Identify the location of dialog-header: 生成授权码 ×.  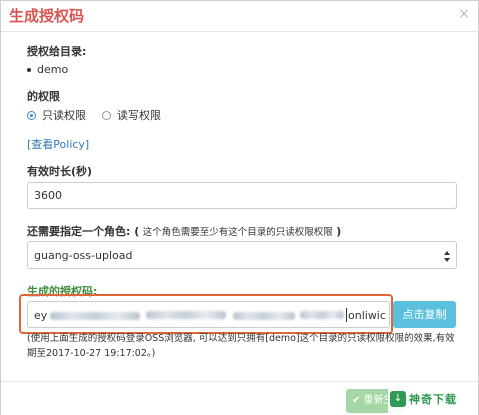
(239, 16).